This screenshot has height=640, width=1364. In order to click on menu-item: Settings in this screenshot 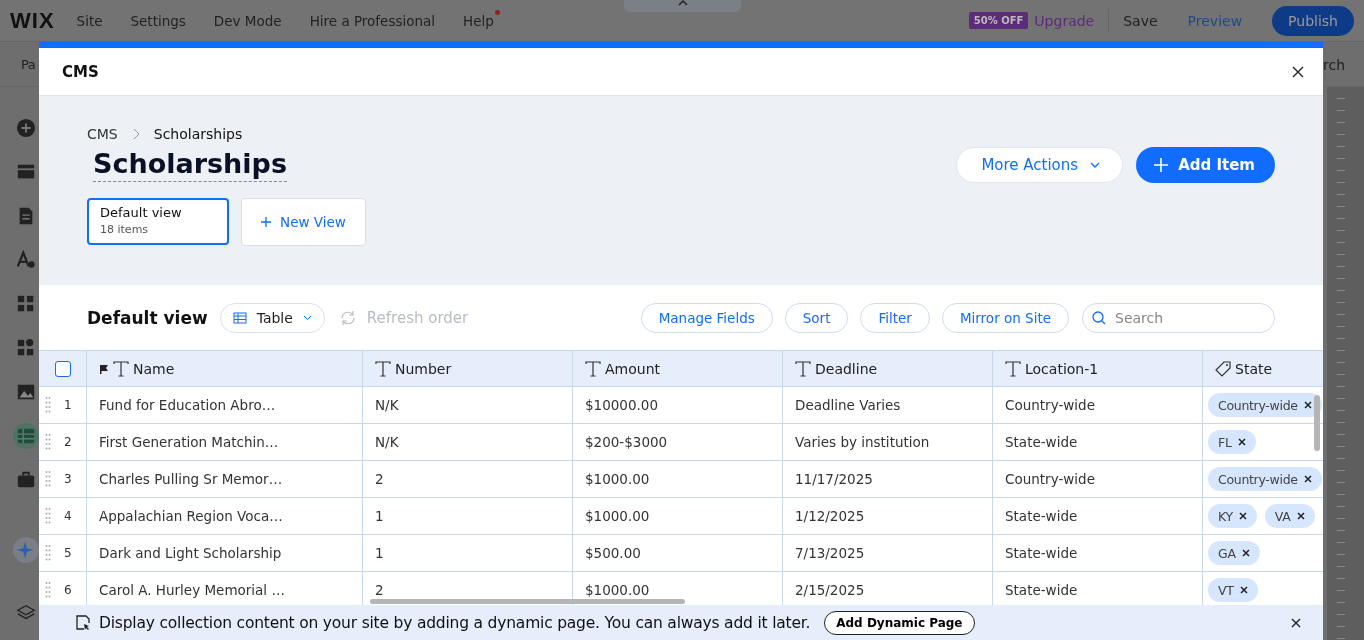, I will do `click(158, 20)`.